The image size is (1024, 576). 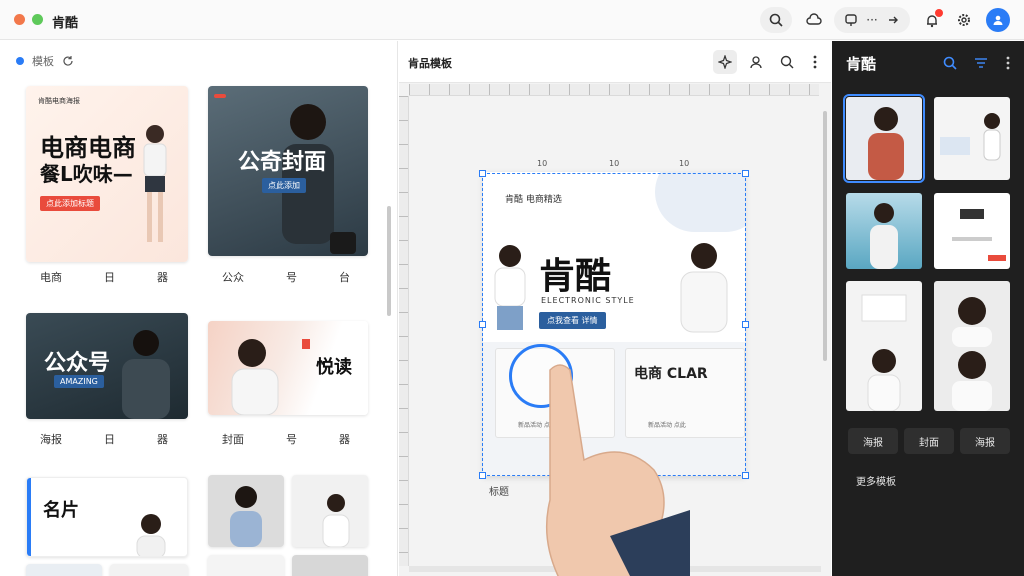 I want to click on person-icon, so click(x=756, y=62).